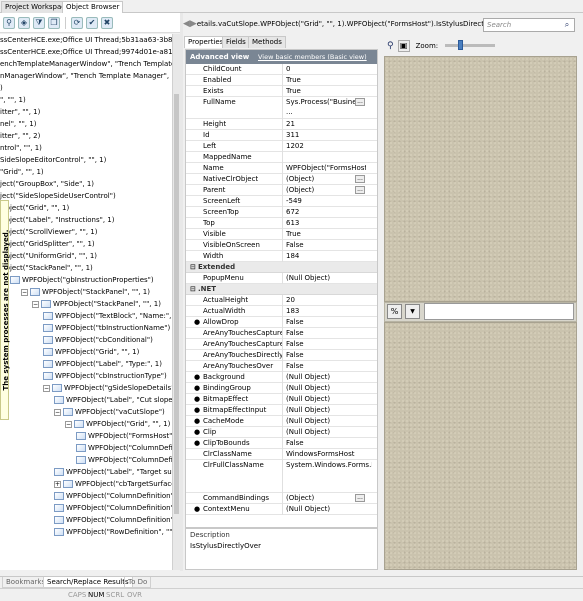  What do you see at coordinates (281, 212) in the screenshot?
I see `property-row: ScreenTop 672` at bounding box center [281, 212].